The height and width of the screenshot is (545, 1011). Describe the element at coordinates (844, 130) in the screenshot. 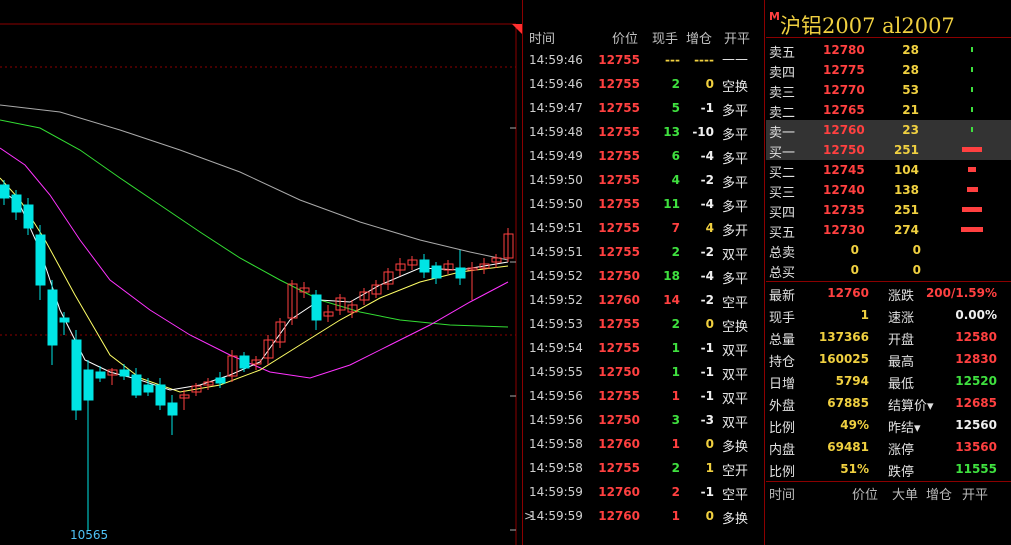

I see `level-price: 12760` at that location.